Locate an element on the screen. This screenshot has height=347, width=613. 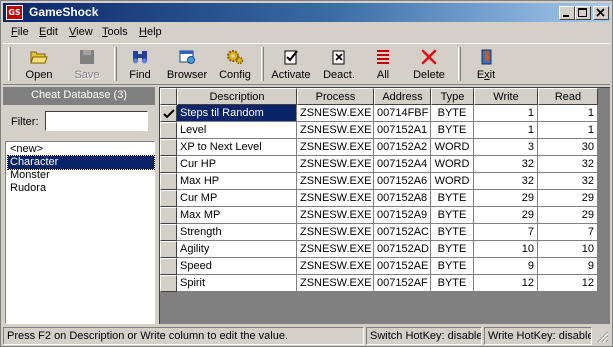
menu-view: View is located at coordinates (81, 32).